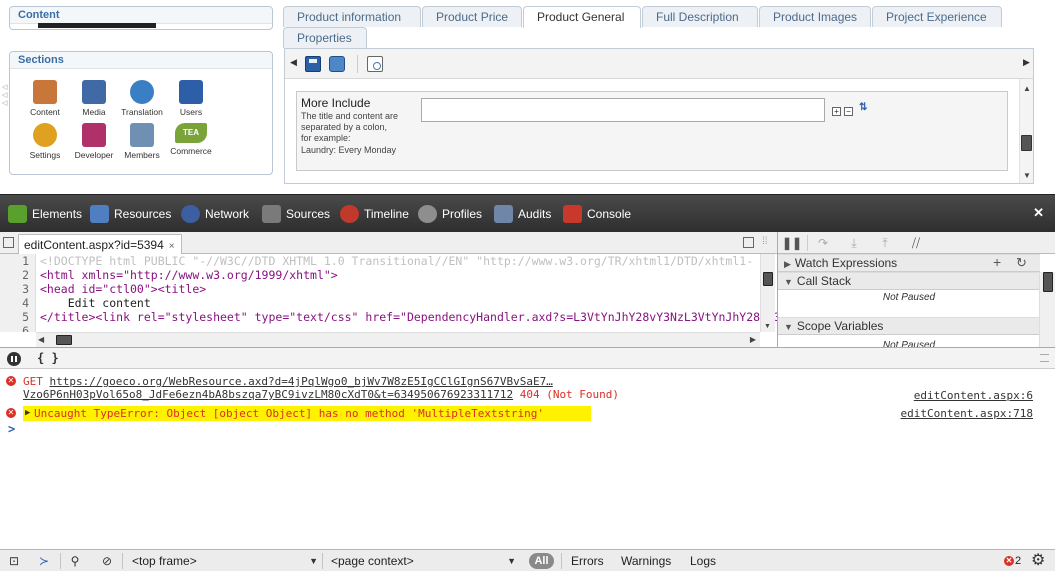  I want to click on step-out-icon: ⤒, so click(885, 243).